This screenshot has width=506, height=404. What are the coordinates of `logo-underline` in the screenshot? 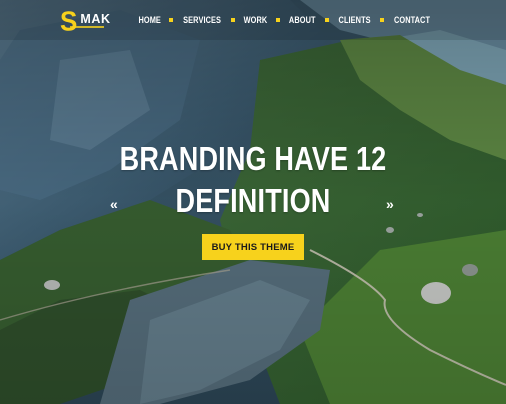 It's located at (87, 27).